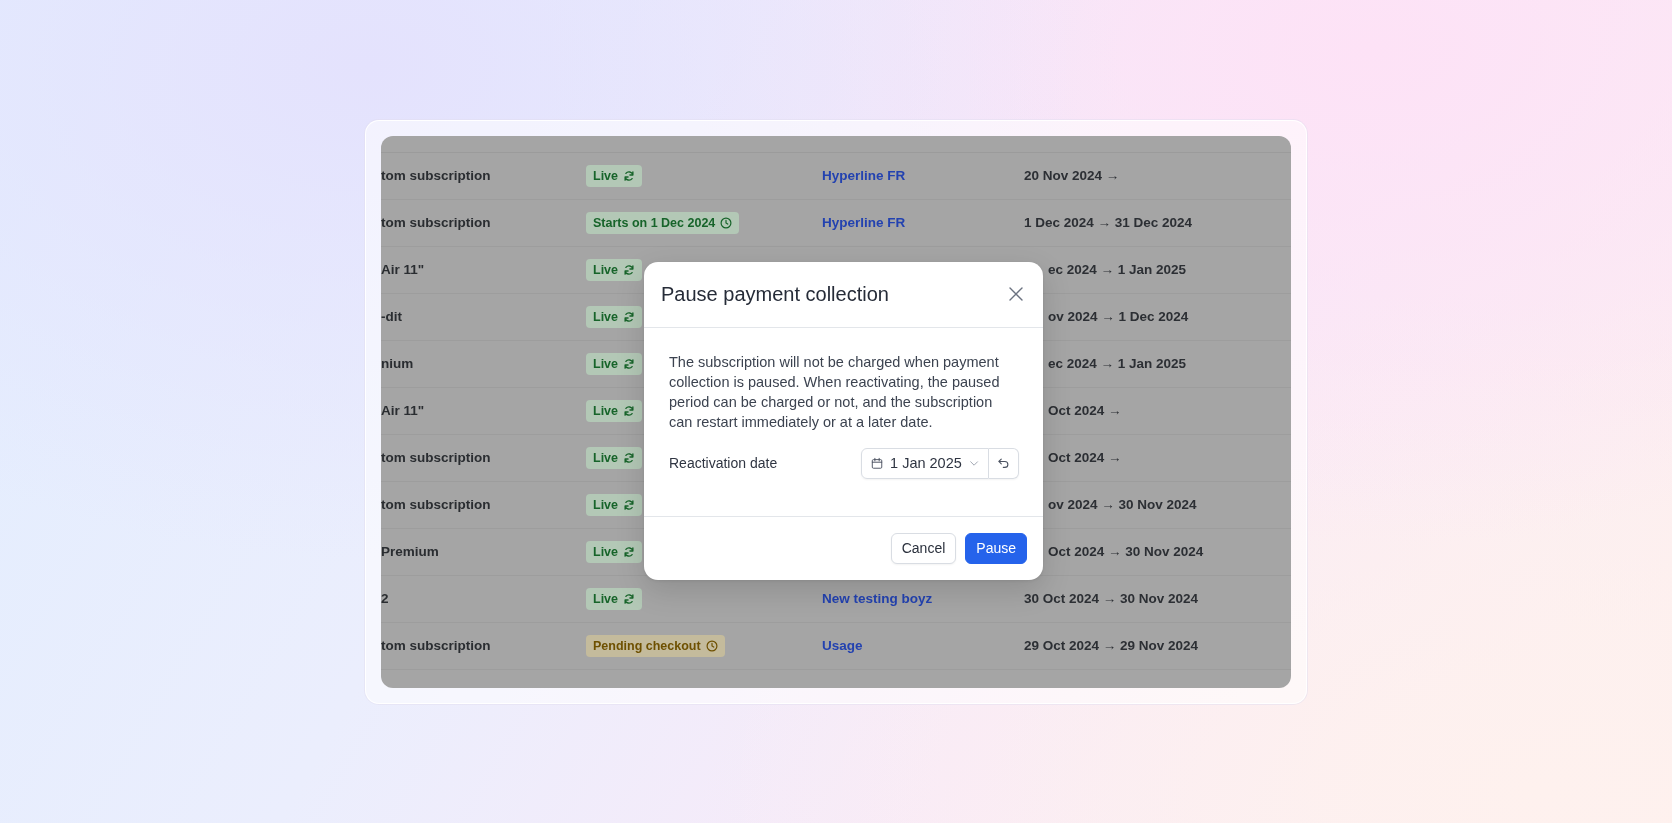 Image resolution: width=1672 pixels, height=823 pixels. I want to click on table-cell: Premium, so click(410, 551).